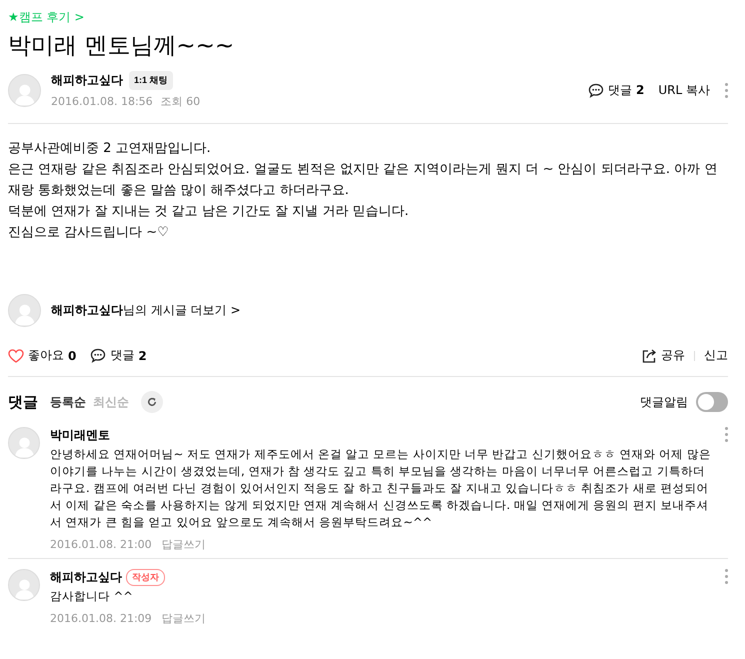 This screenshot has height=659, width=745. I want to click on post-title: 박미래 멘토님께~~~, so click(122, 46).